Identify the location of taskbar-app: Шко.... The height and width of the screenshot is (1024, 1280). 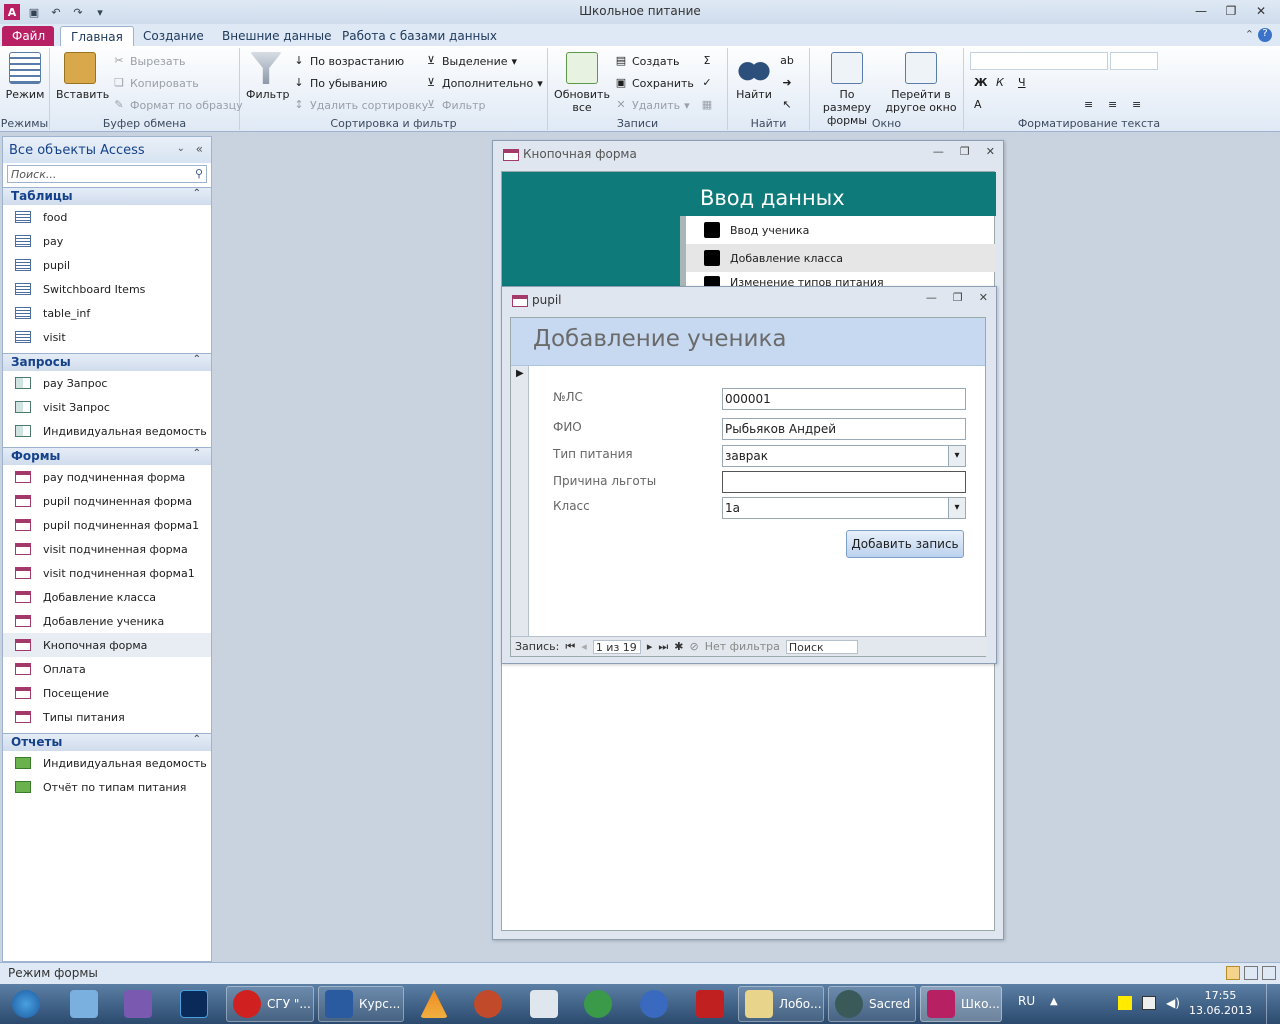
(961, 1004).